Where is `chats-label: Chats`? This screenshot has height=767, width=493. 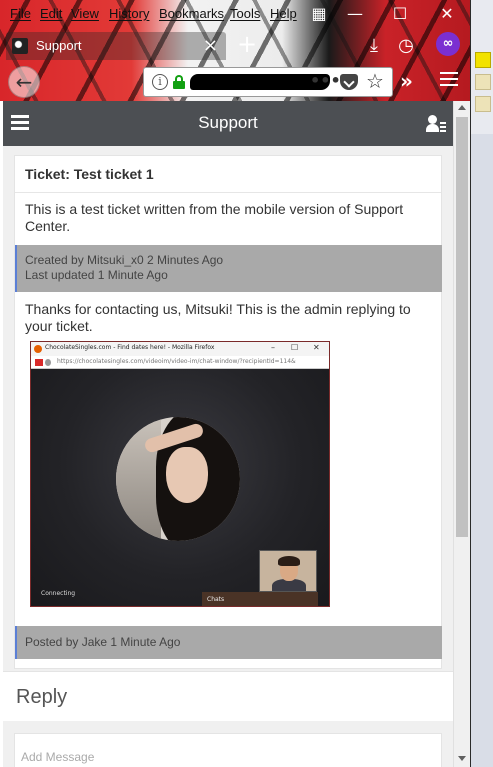 chats-label: Chats is located at coordinates (216, 599).